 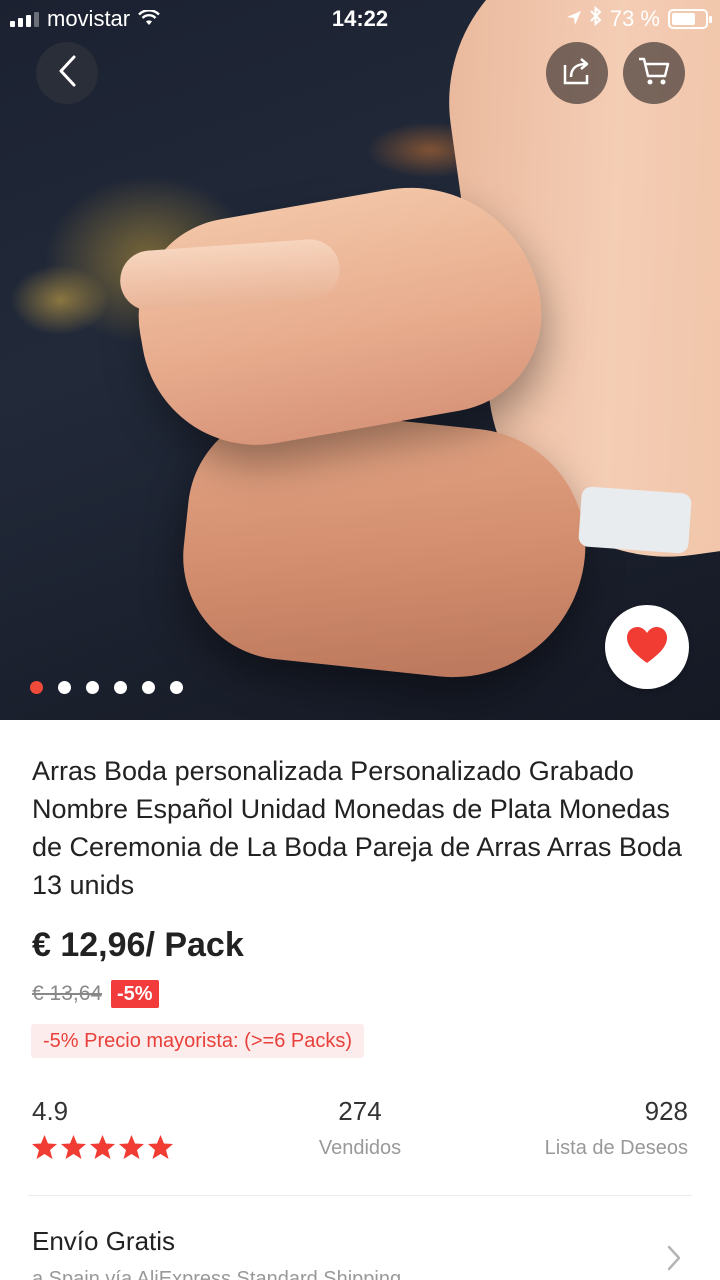 What do you see at coordinates (360, 1111) in the screenshot?
I see `sold-count: 274` at bounding box center [360, 1111].